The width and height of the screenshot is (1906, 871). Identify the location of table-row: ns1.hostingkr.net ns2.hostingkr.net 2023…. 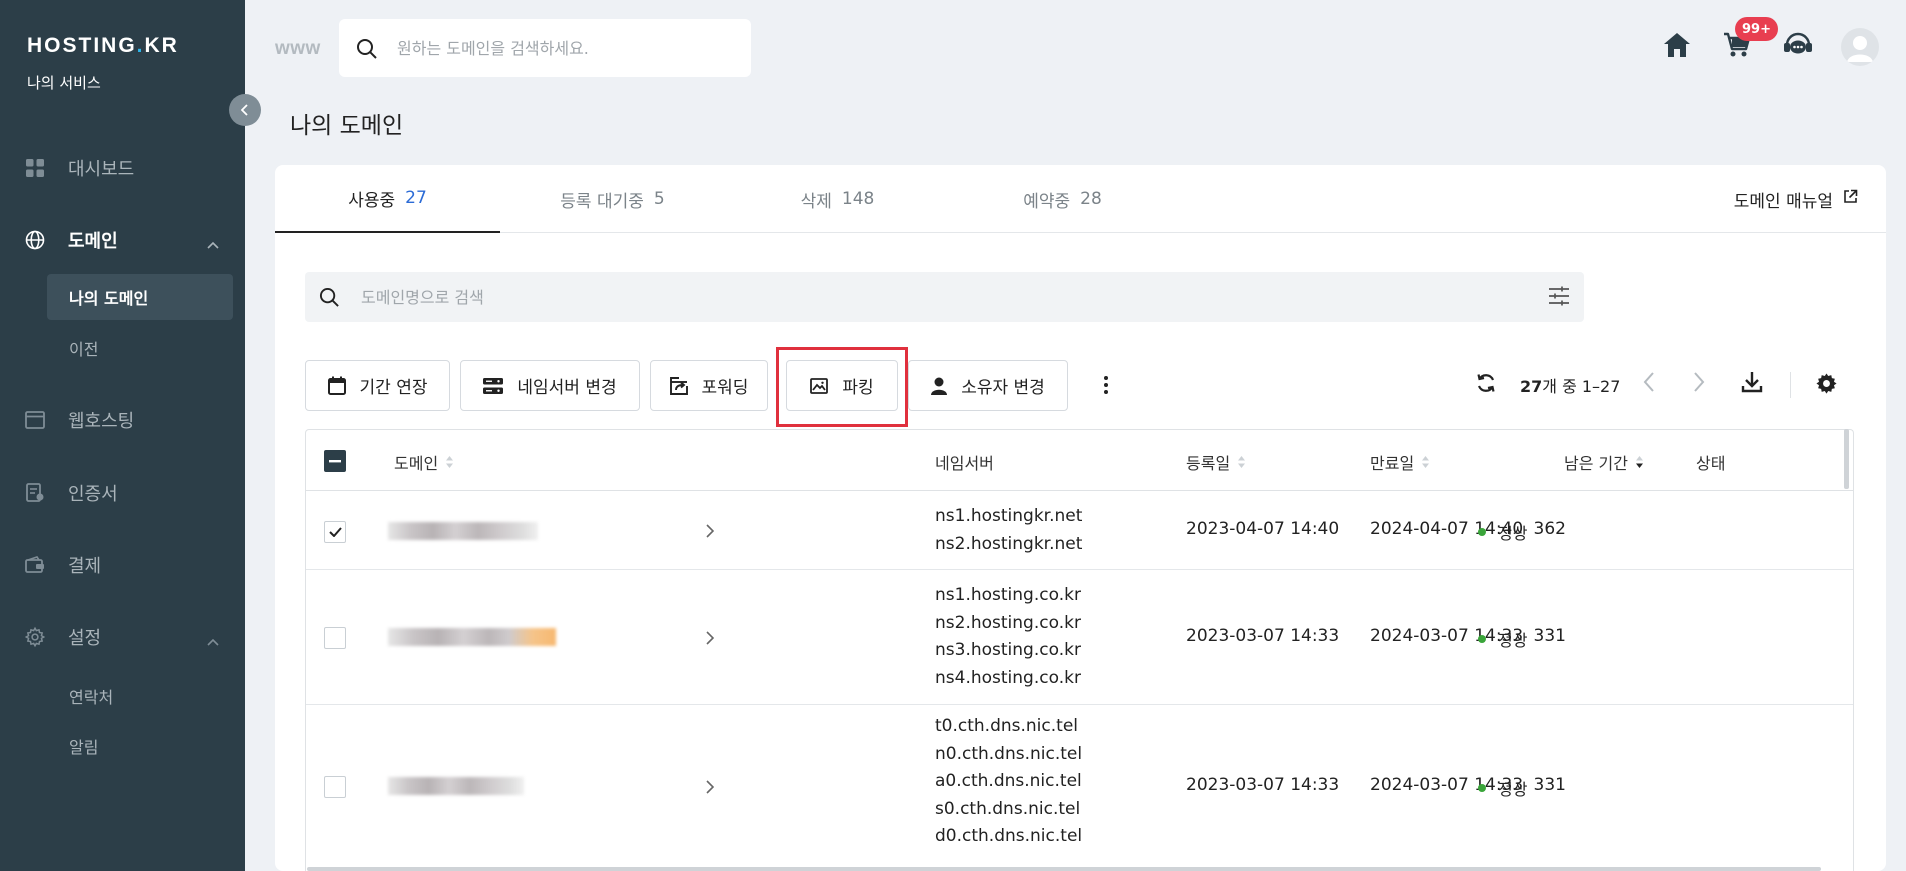
(1079, 531).